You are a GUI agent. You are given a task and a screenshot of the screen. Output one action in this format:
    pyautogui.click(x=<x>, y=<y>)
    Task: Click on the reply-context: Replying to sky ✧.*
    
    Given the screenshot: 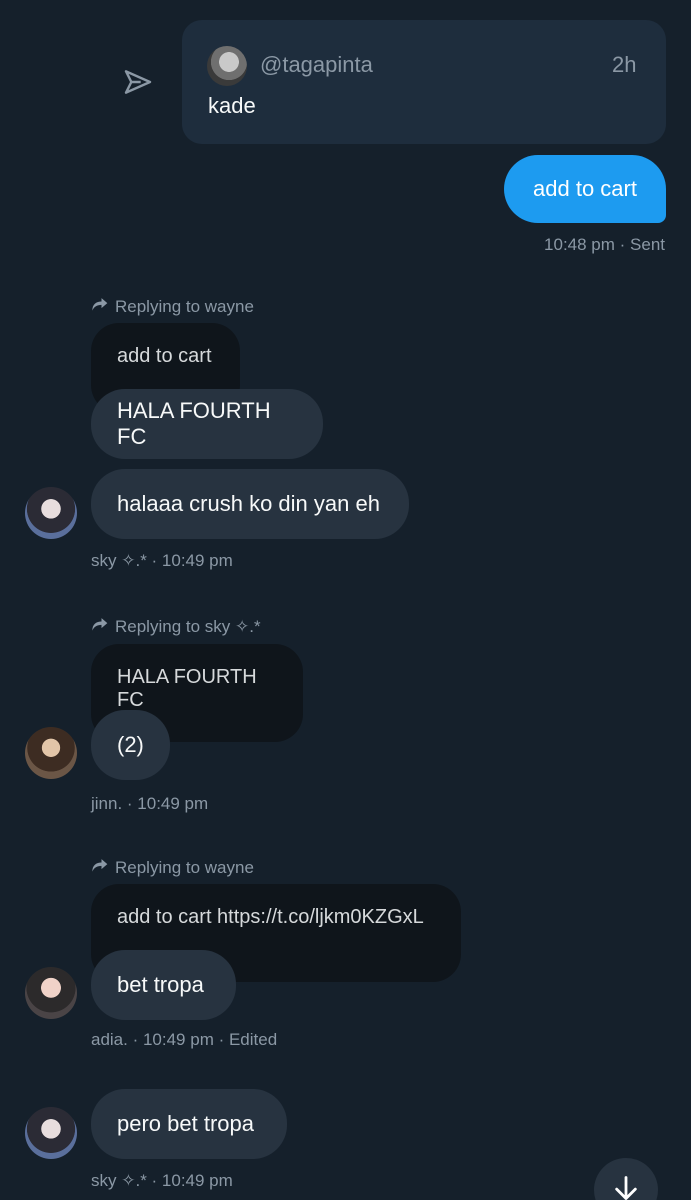 What is the action you would take?
    pyautogui.click(x=175, y=626)
    